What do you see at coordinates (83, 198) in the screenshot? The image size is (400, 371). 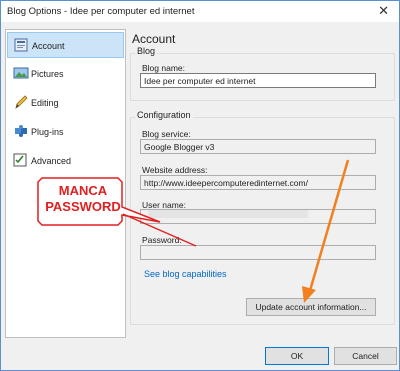 I see `callout-text: MANCA PASSWORD` at bounding box center [83, 198].